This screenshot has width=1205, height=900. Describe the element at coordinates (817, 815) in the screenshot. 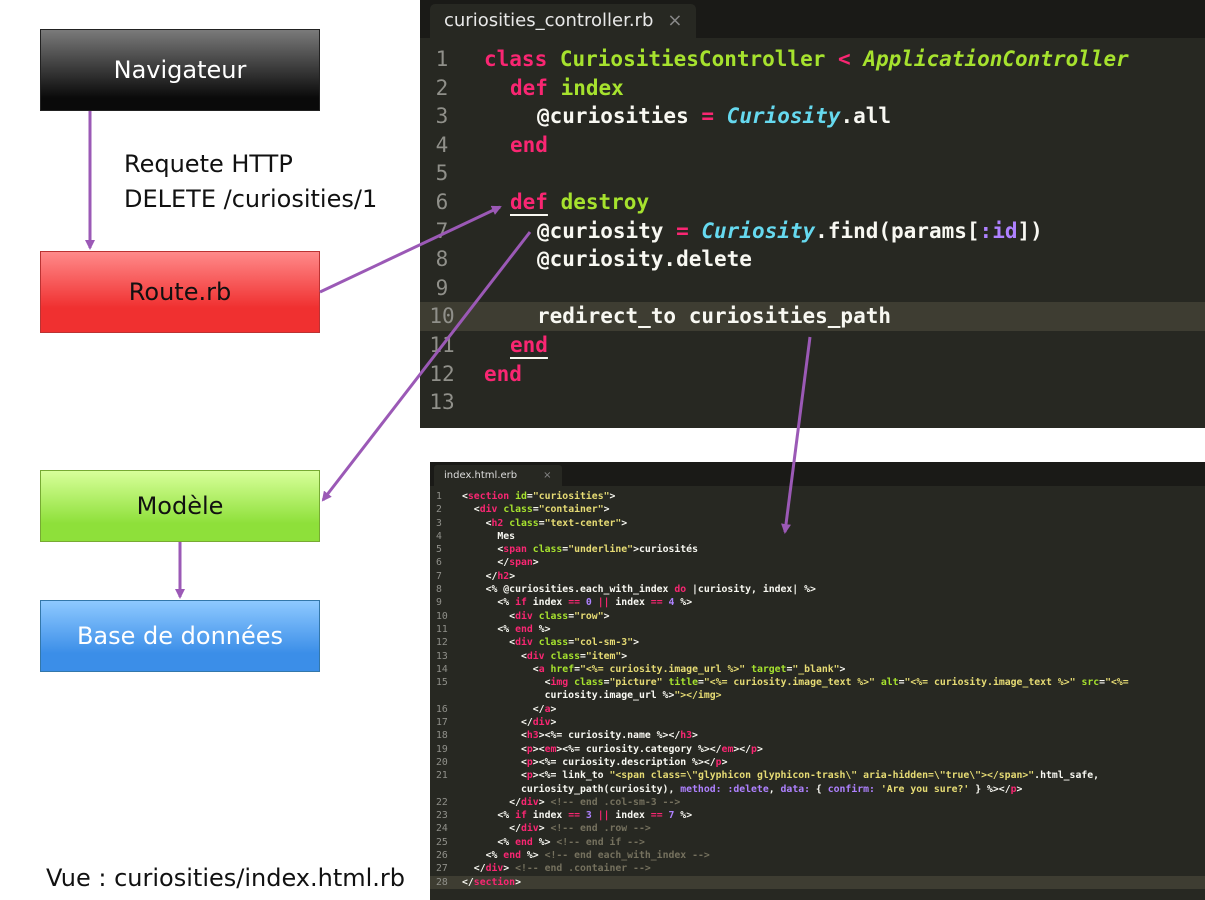

I see `code-line: 23 <% if index == 3 || index == 7 %>` at that location.